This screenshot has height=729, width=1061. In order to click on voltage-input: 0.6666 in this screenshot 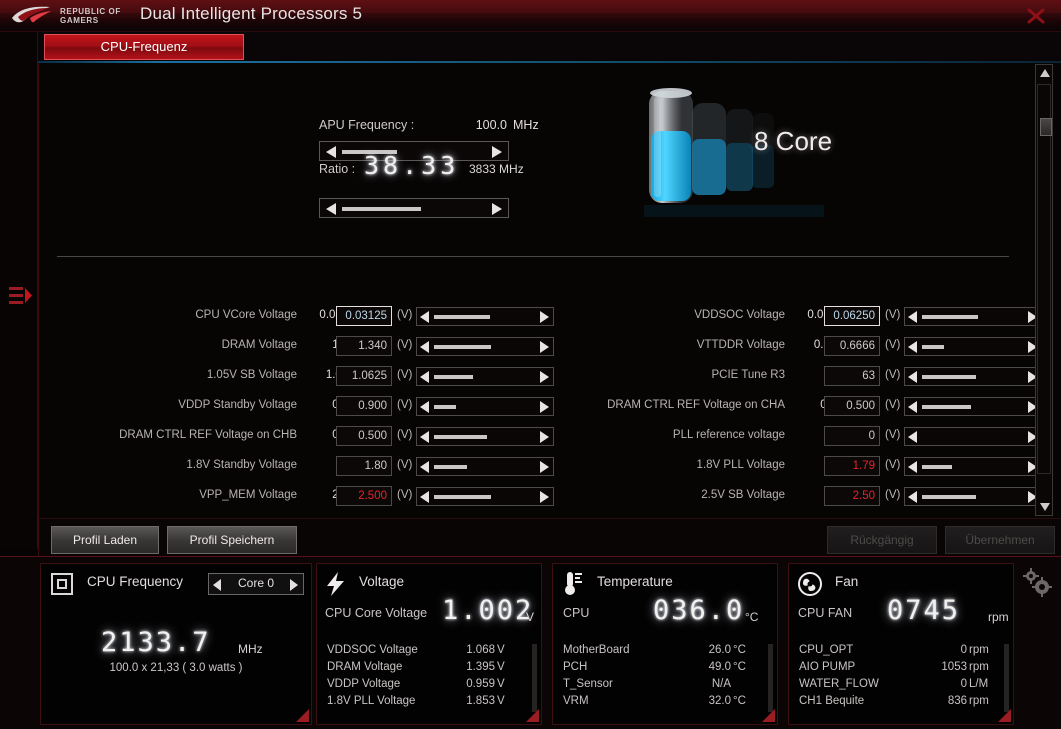, I will do `click(852, 346)`.